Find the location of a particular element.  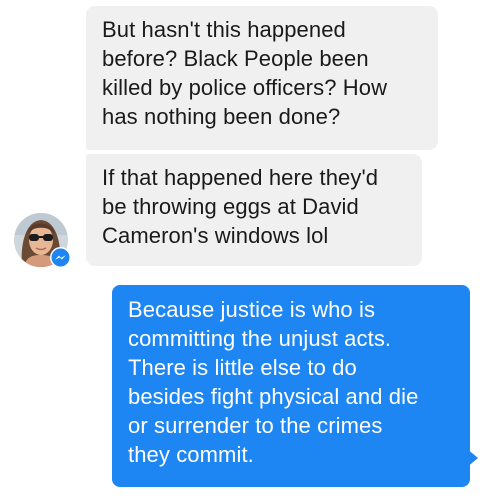

outgoing-bubble-tail is located at coordinates (472, 458).